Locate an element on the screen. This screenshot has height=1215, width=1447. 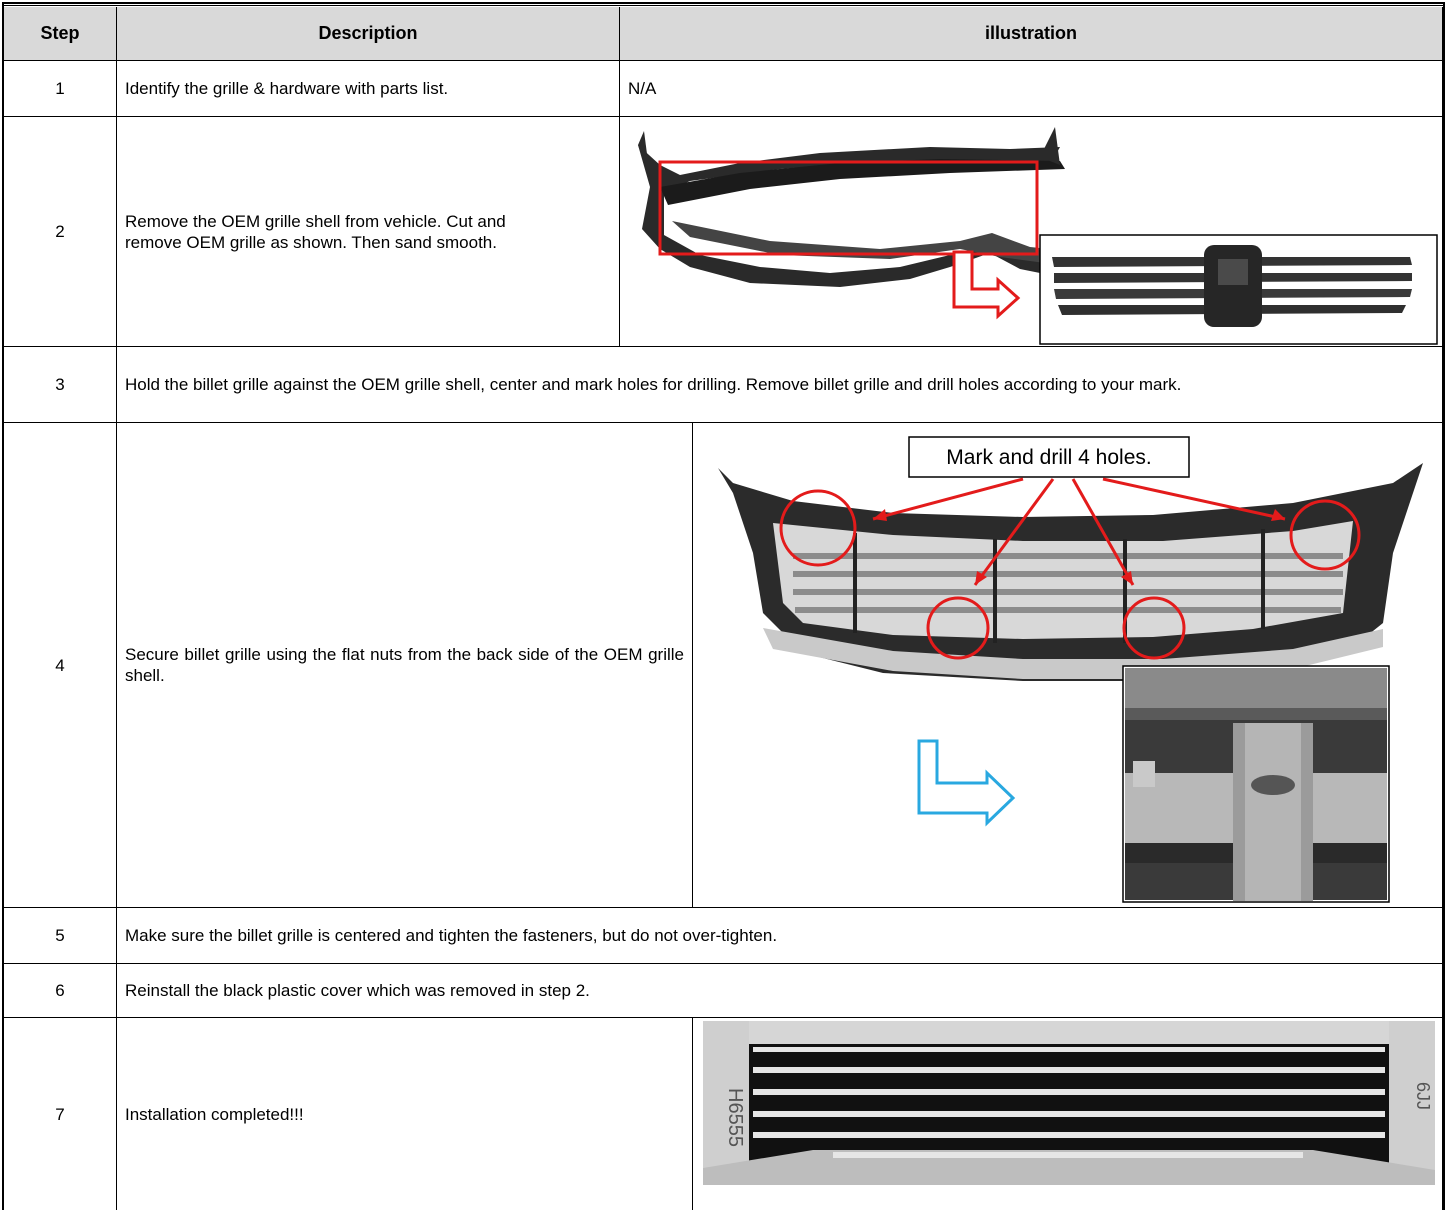
step-number: 7 is located at coordinates (60, 1114).